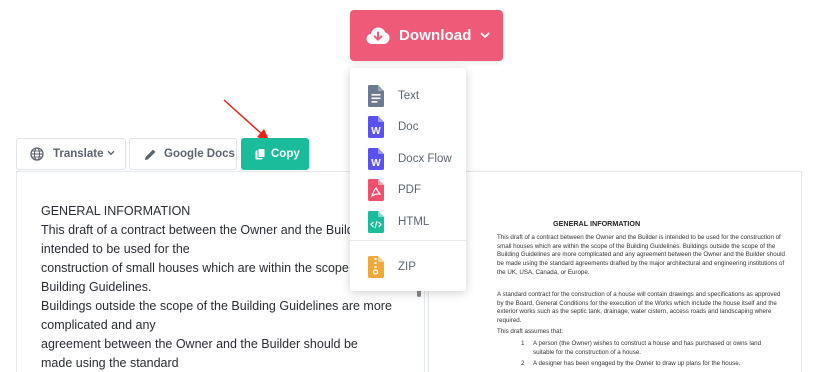  What do you see at coordinates (376, 267) in the screenshot?
I see `zip-file-icon` at bounding box center [376, 267].